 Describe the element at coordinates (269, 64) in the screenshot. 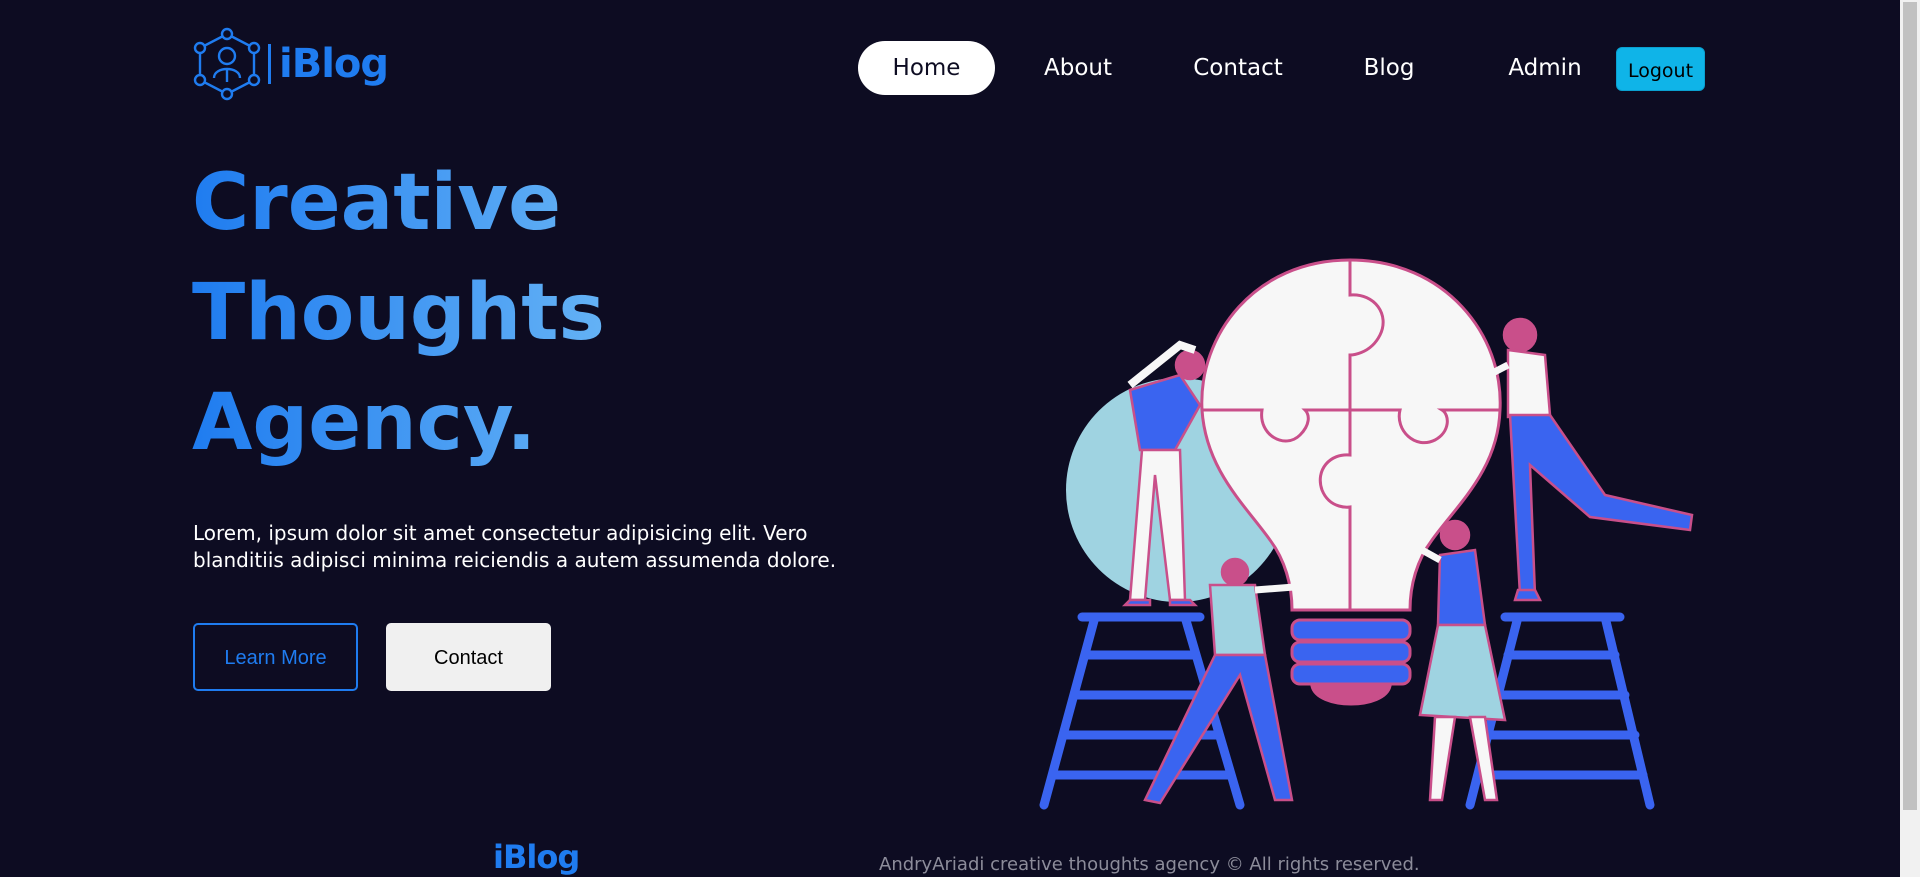

I see `logo-divider` at that location.